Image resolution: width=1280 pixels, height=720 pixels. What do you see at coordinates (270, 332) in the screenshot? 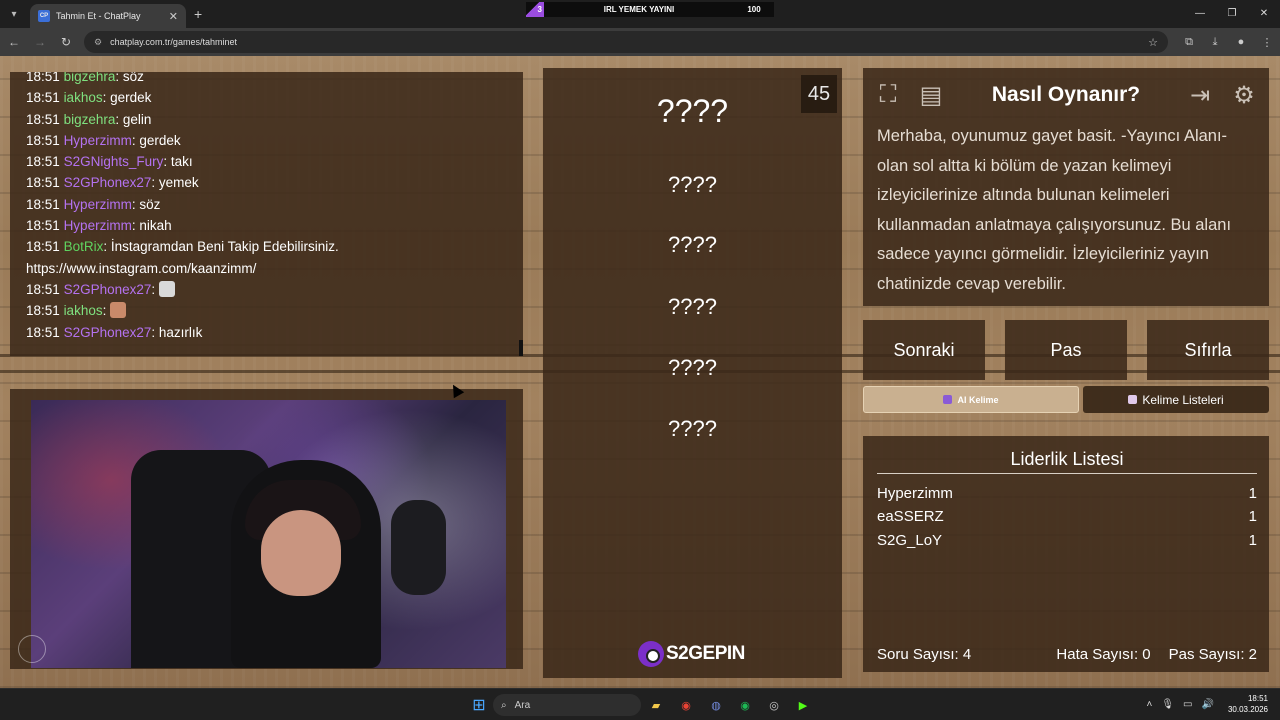
I see `chat-message: 18:51 S2GPhonex27: hazırlık` at bounding box center [270, 332].